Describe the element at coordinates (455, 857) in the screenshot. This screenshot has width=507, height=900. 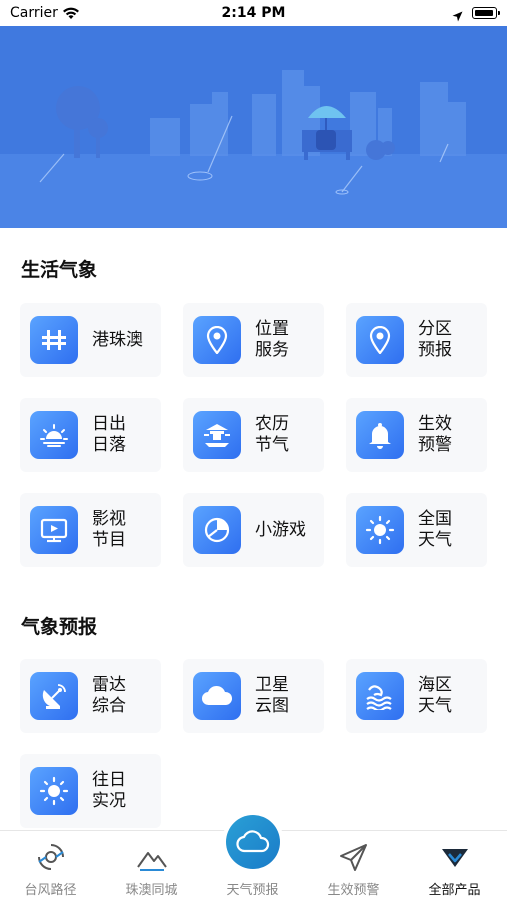
I see `all-products-icon` at that location.